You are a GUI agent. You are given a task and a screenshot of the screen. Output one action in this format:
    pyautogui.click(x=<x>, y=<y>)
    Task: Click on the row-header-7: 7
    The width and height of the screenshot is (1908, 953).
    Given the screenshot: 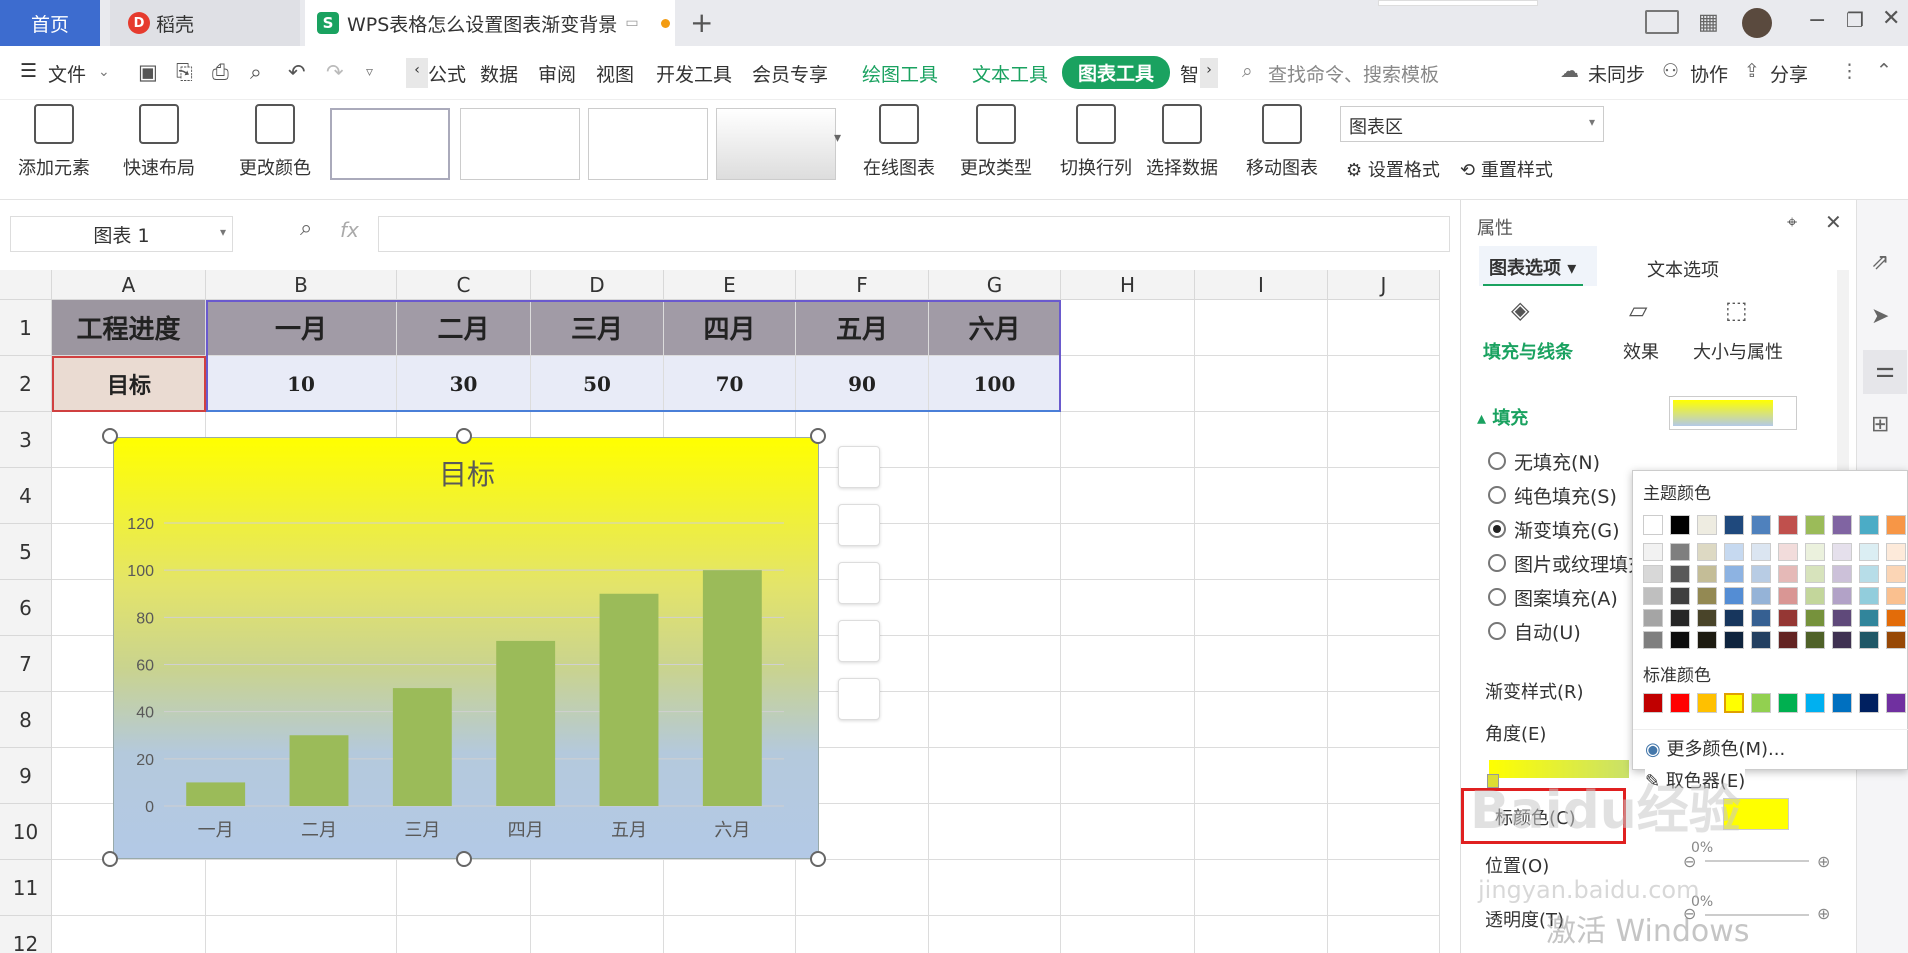 What is the action you would take?
    pyautogui.click(x=26, y=664)
    